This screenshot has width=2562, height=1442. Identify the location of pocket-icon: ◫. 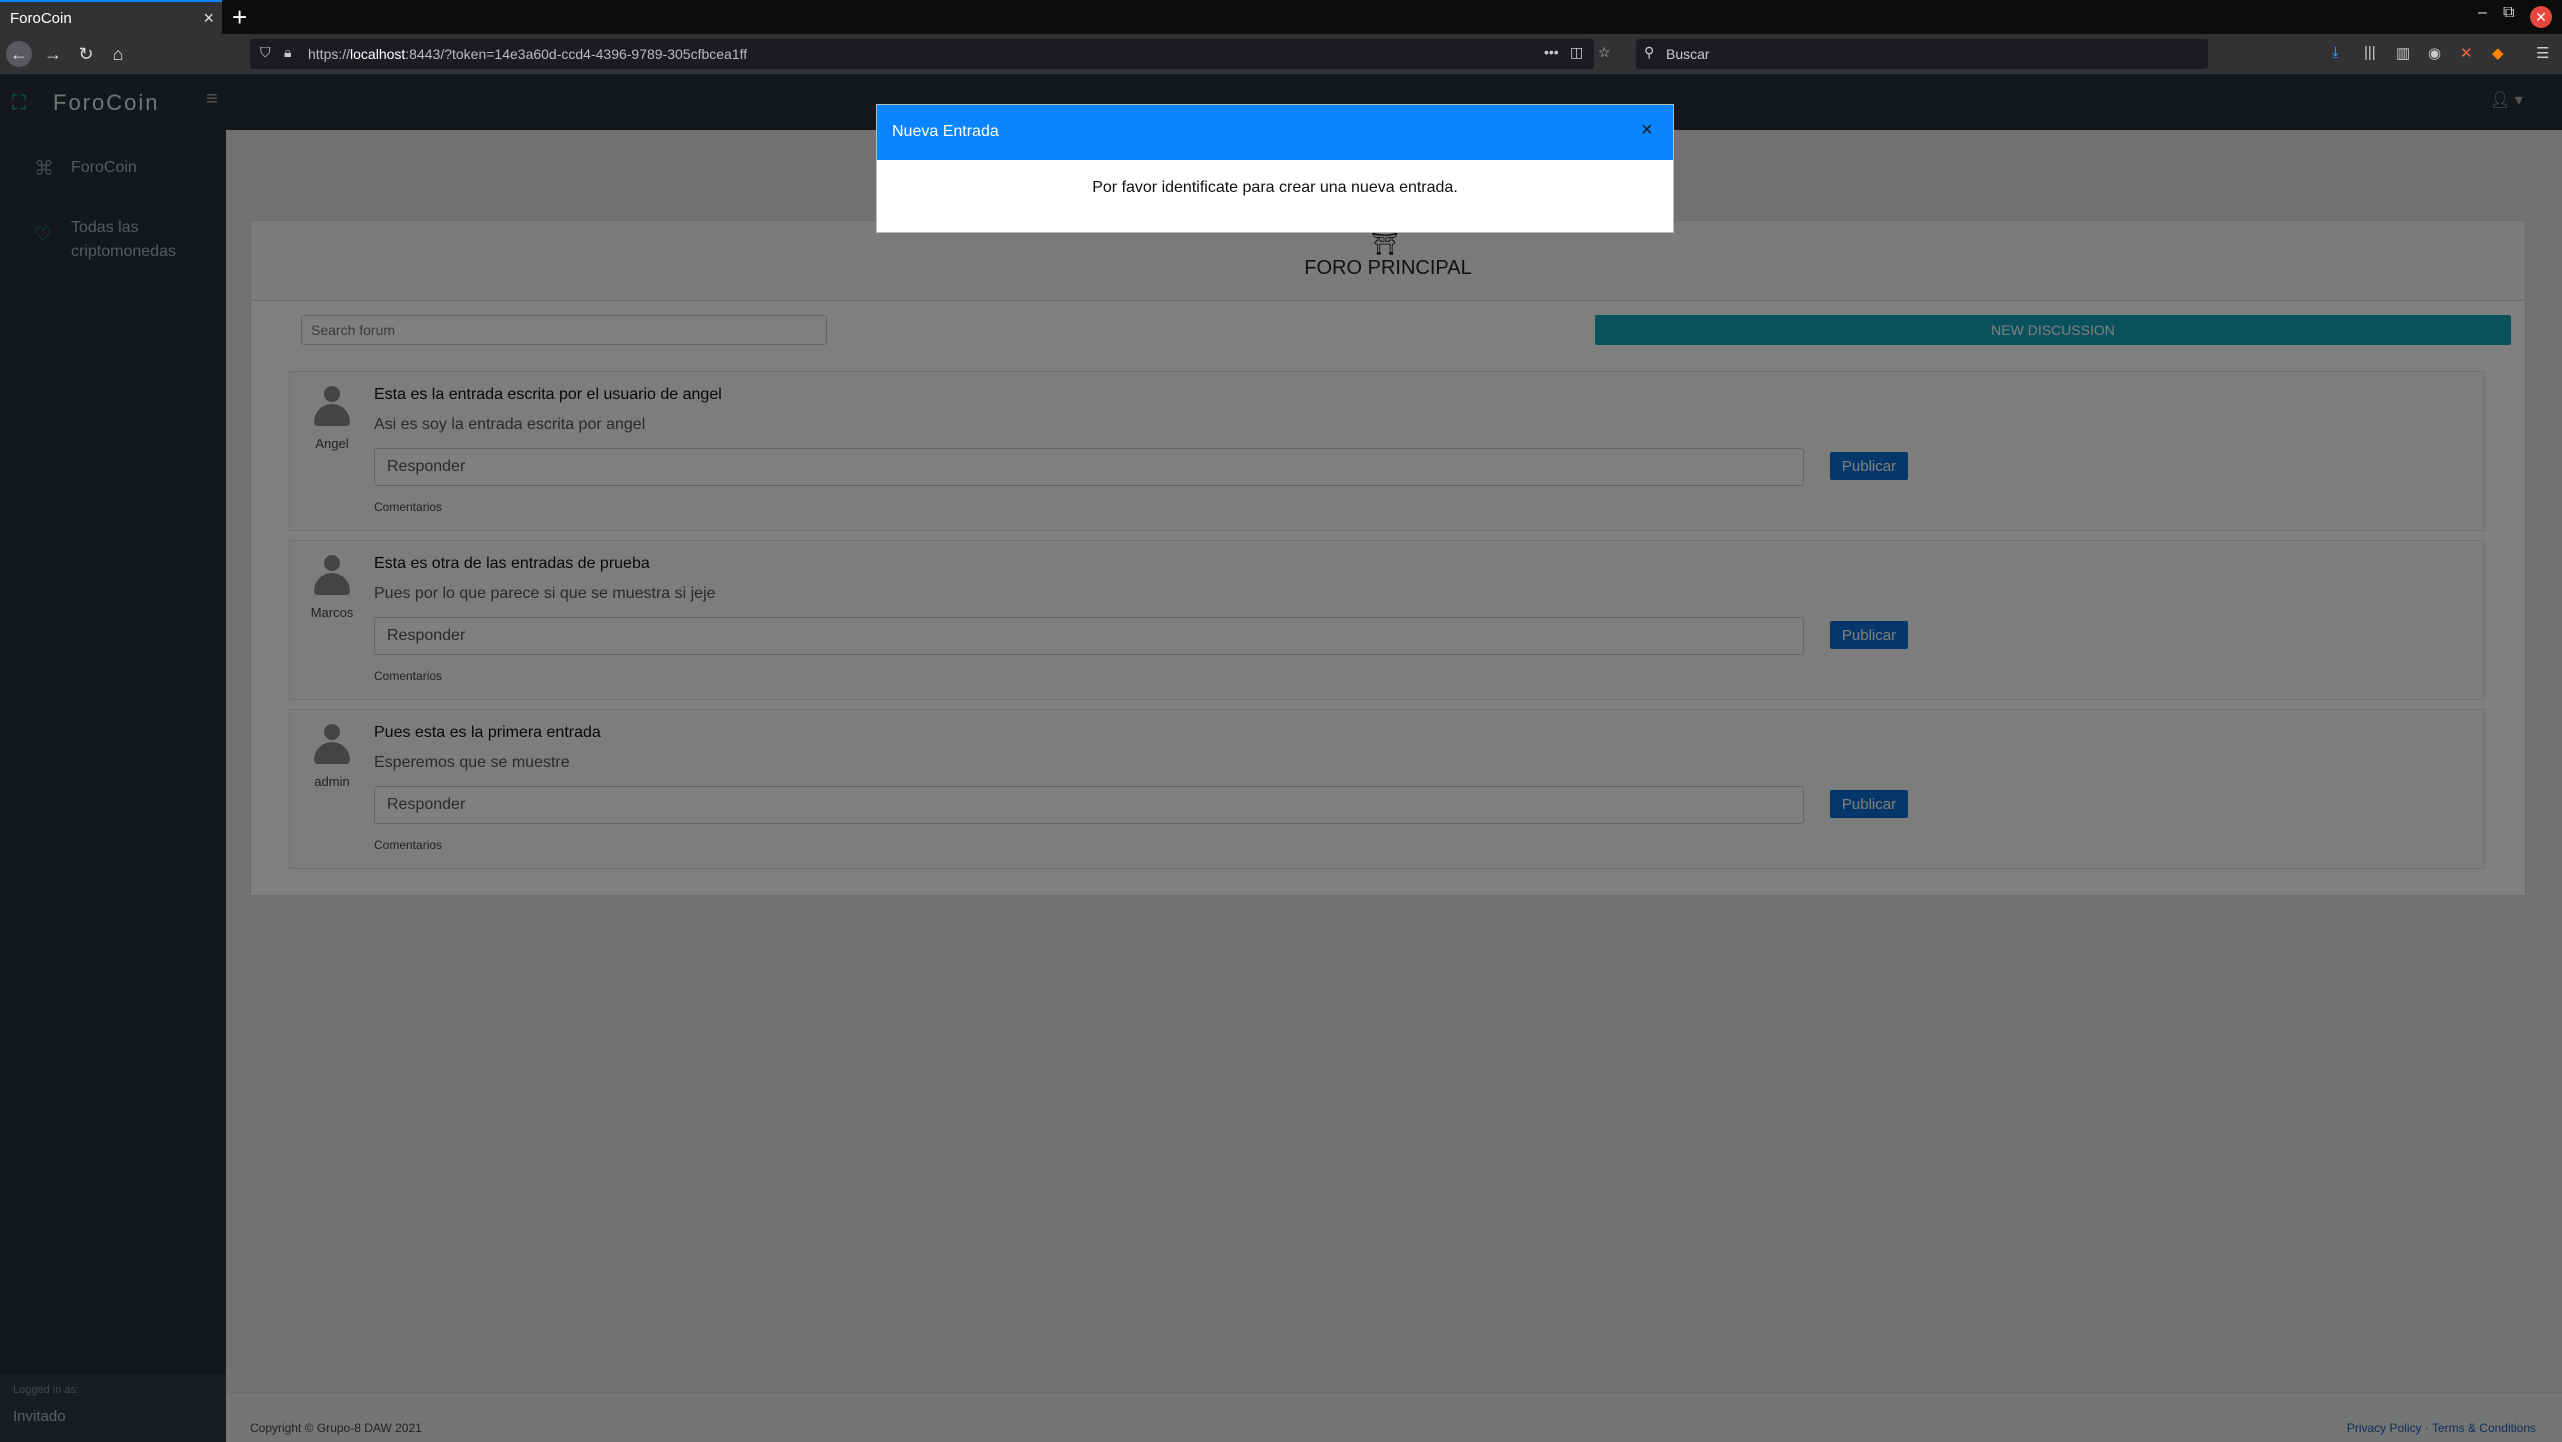
(1576, 52).